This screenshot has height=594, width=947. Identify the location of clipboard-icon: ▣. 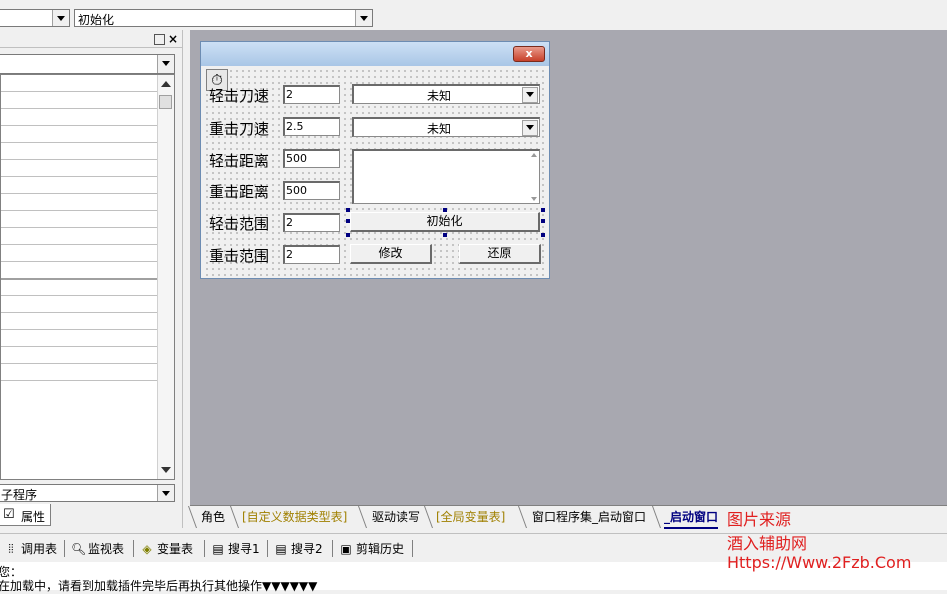
(346, 549).